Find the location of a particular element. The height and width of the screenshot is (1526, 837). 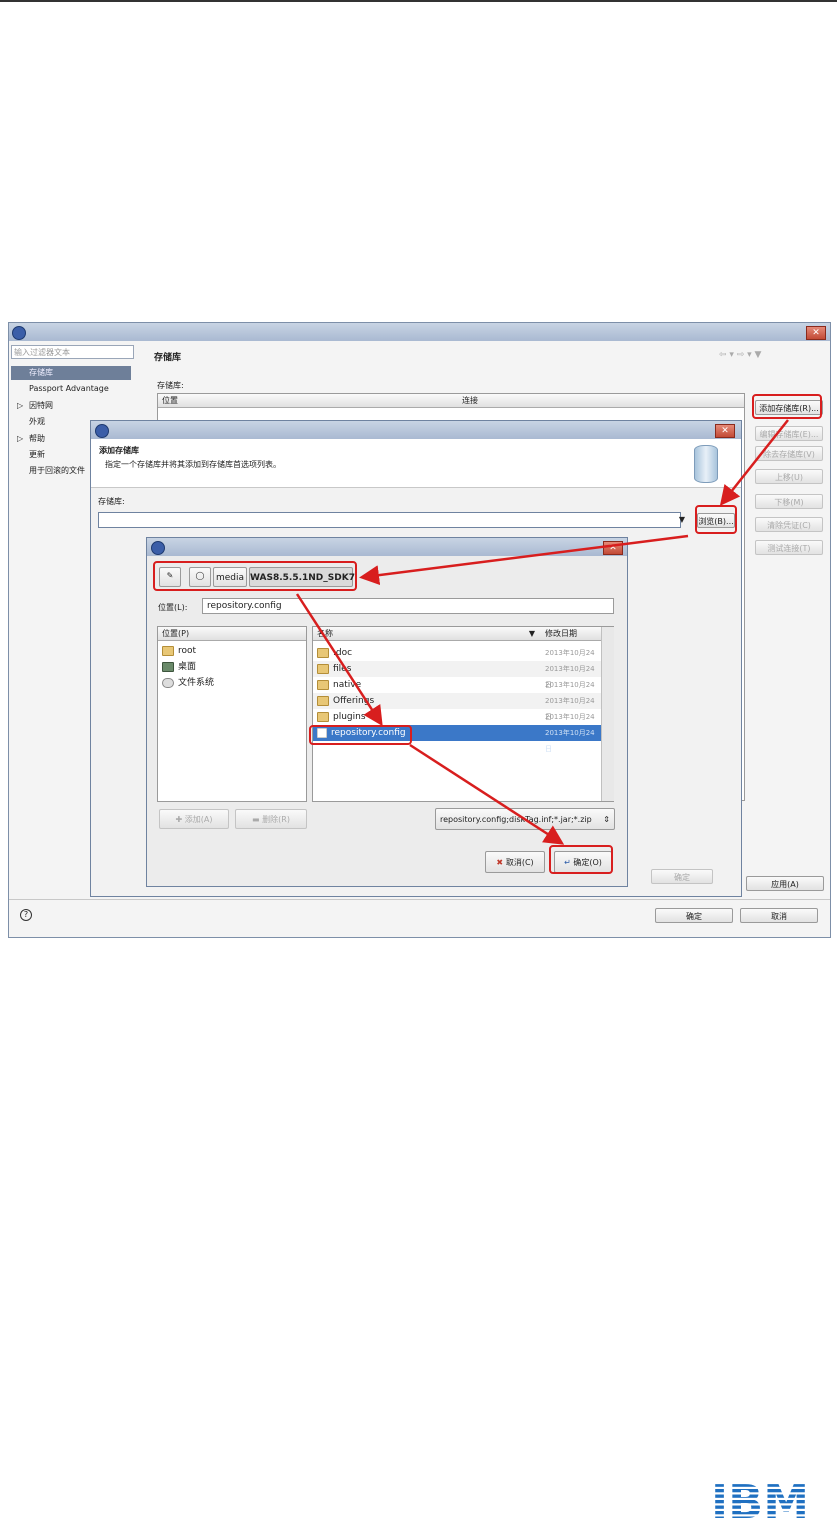

file-row: Offerings 2013年10月24日 is located at coordinates (457, 707).